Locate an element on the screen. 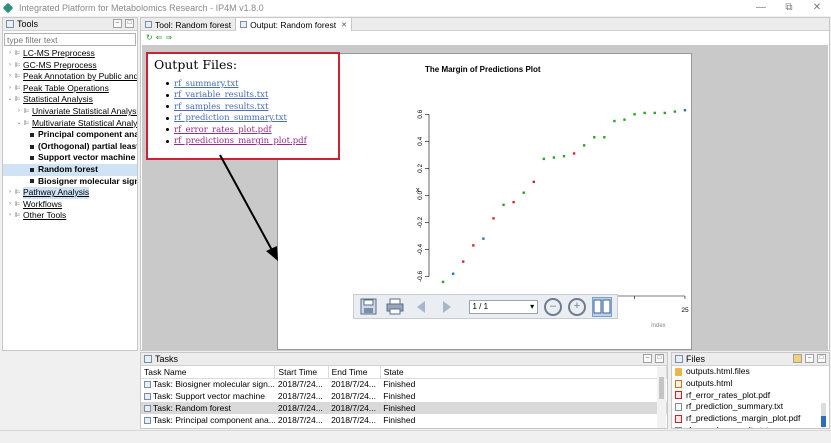 The height and width of the screenshot is (443, 831). restore-button: ⧉ is located at coordinates (789, 8).